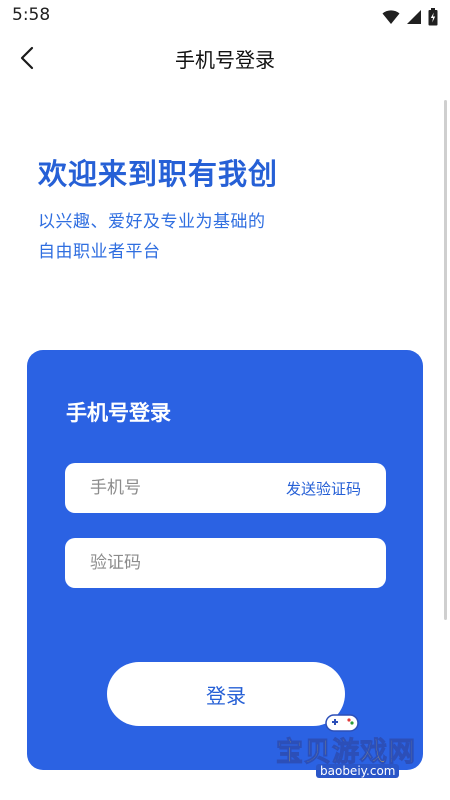 Image resolution: width=450 pixels, height=800 pixels. I want to click on wifi-icon, so click(391, 17).